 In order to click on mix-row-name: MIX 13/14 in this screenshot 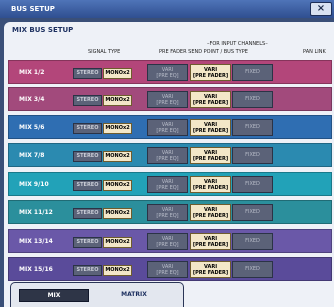, I will do `click(36, 241)`.